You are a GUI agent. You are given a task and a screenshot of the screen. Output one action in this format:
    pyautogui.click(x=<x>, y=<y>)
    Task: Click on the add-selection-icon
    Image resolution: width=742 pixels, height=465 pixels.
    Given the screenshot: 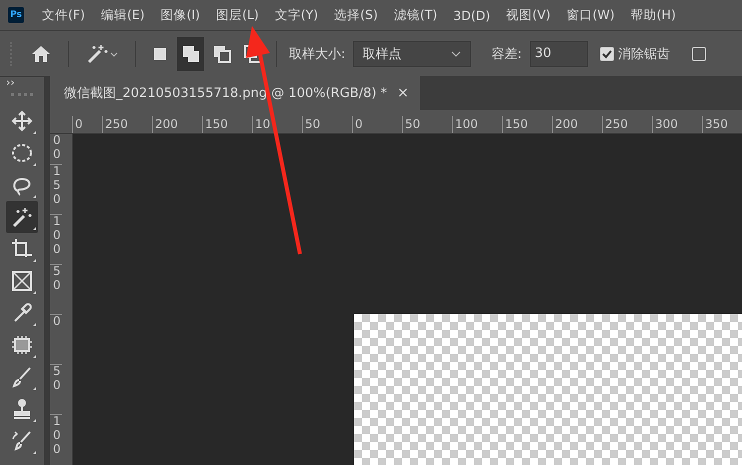 What is the action you would take?
    pyautogui.click(x=190, y=54)
    